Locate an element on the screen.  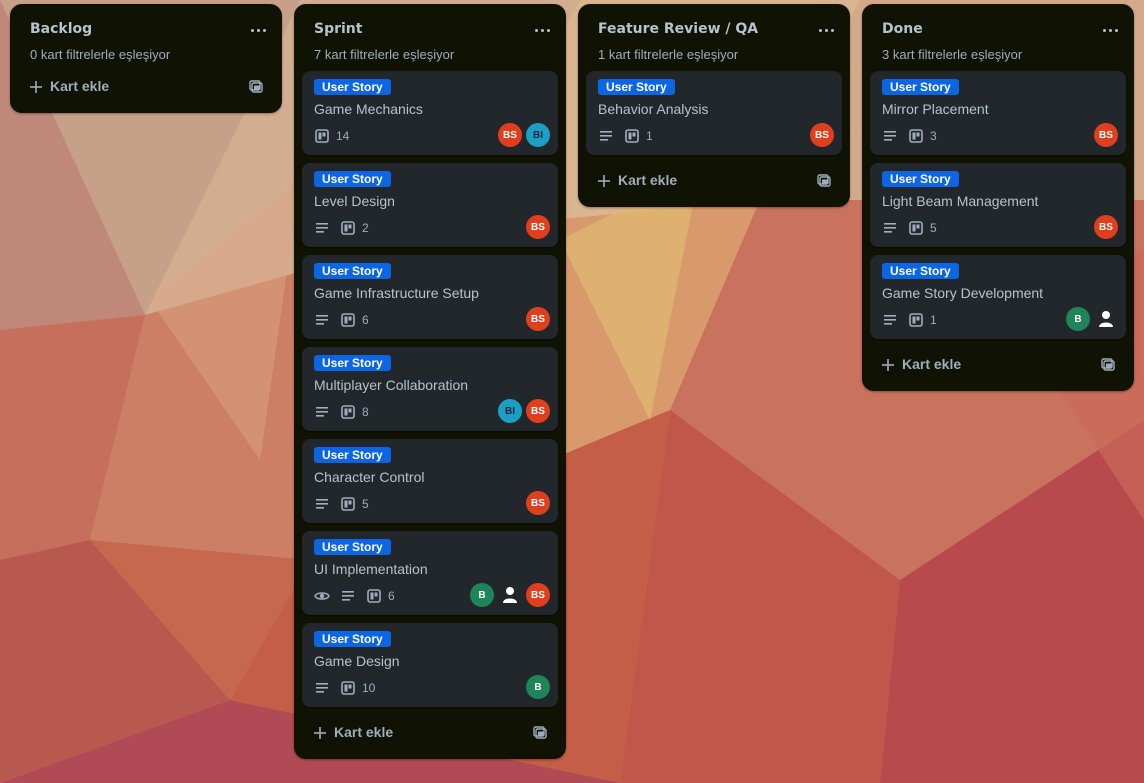
add-card-label: Kart ekle is located at coordinates (80, 86).